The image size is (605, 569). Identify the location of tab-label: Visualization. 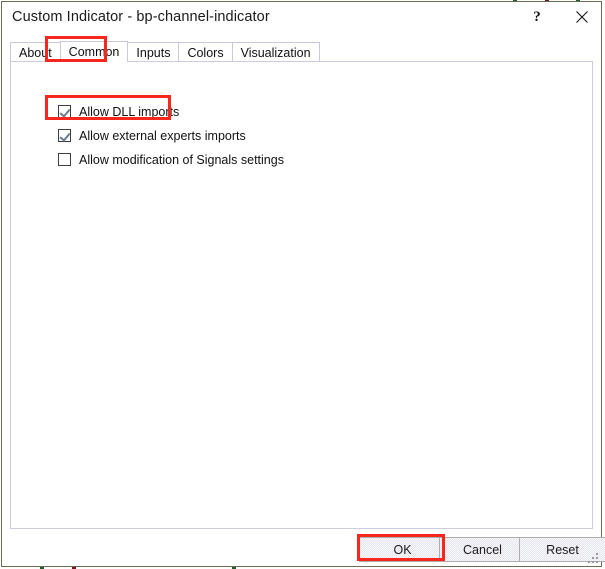
(275, 52).